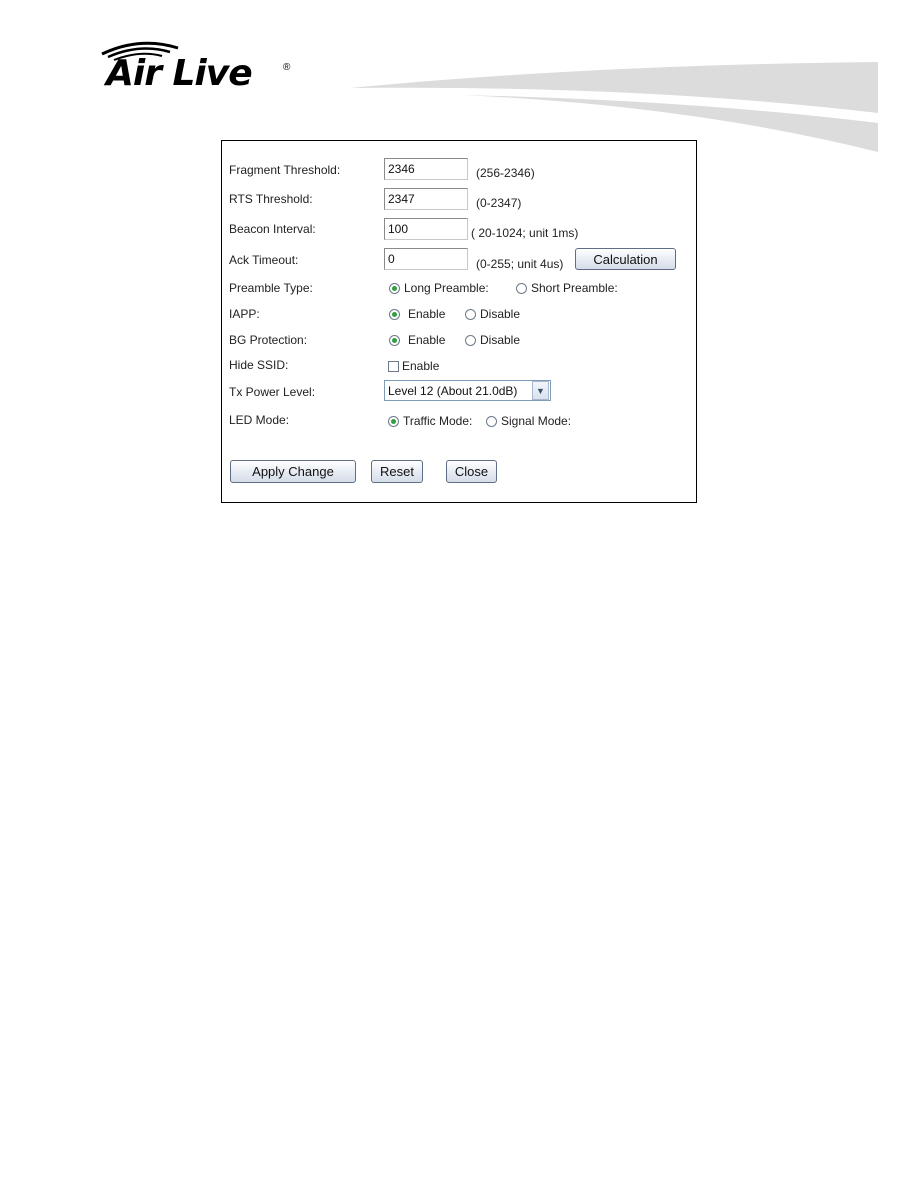 The width and height of the screenshot is (918, 1188). Describe the element at coordinates (426, 199) in the screenshot. I see `rts-threshold-input` at that location.